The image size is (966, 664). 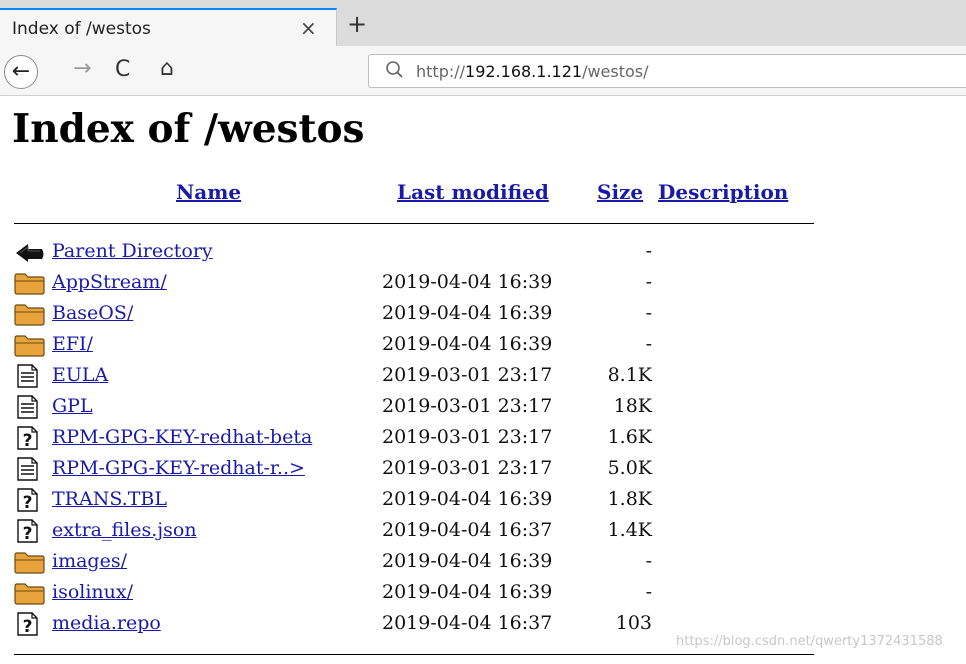 What do you see at coordinates (615, 71) in the screenshot?
I see `url-path: /westos/` at bounding box center [615, 71].